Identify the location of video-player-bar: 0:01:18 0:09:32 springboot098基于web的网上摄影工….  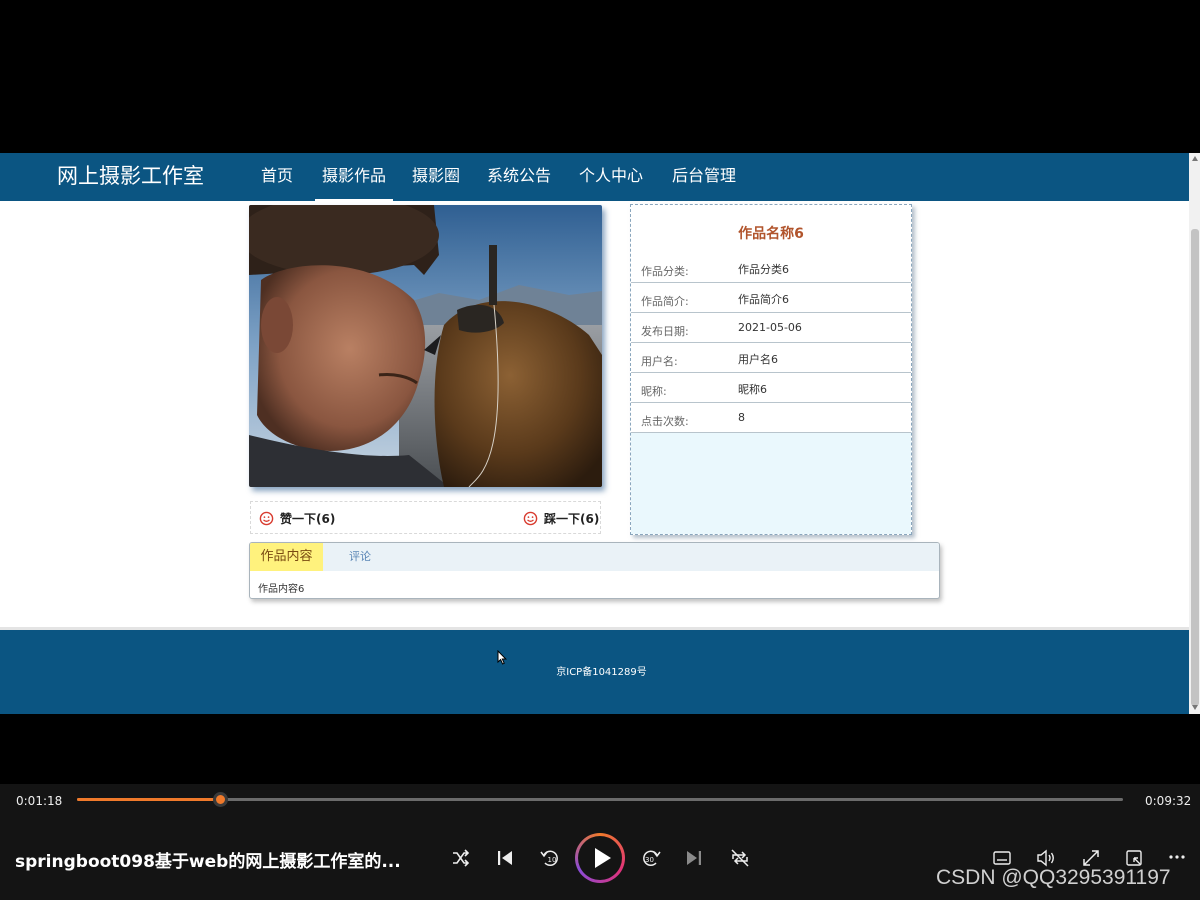
(600, 842).